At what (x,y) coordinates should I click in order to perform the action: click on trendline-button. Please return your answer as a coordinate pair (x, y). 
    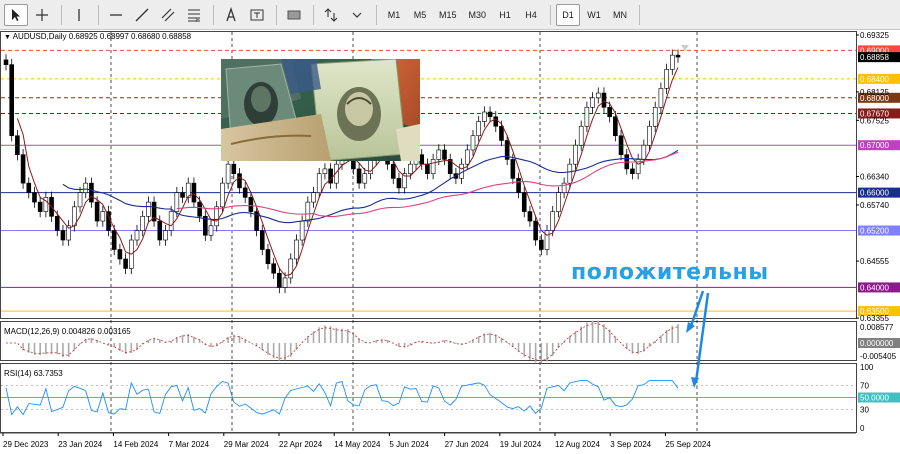
    Looking at the image, I should click on (142, 15).